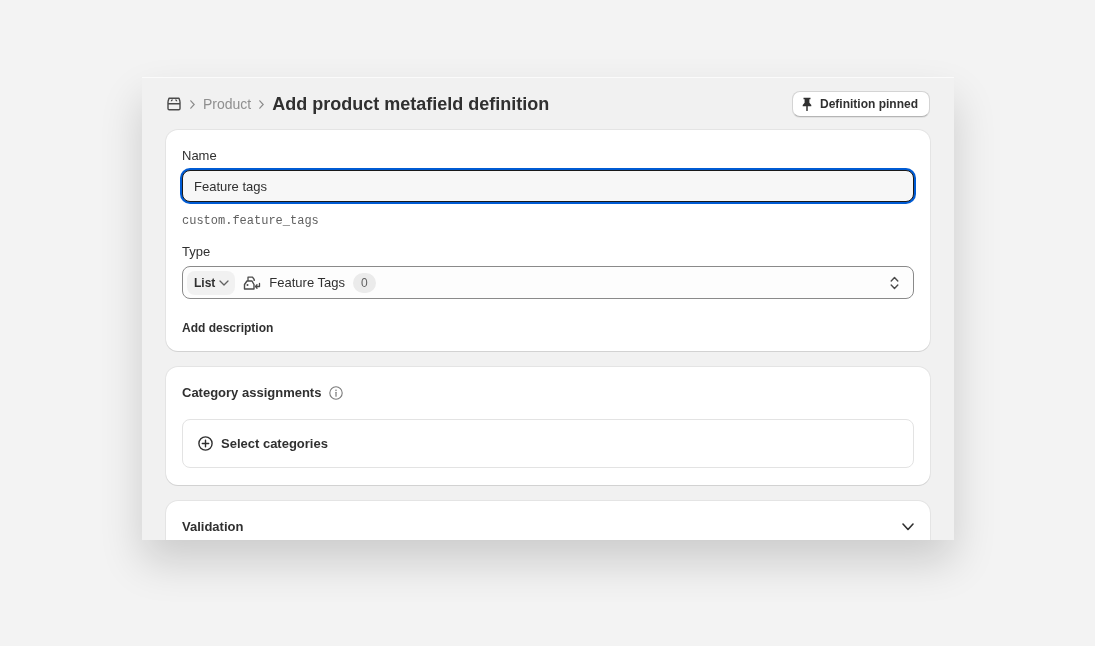  Describe the element at coordinates (200, 156) in the screenshot. I see `name-label: Name` at that location.